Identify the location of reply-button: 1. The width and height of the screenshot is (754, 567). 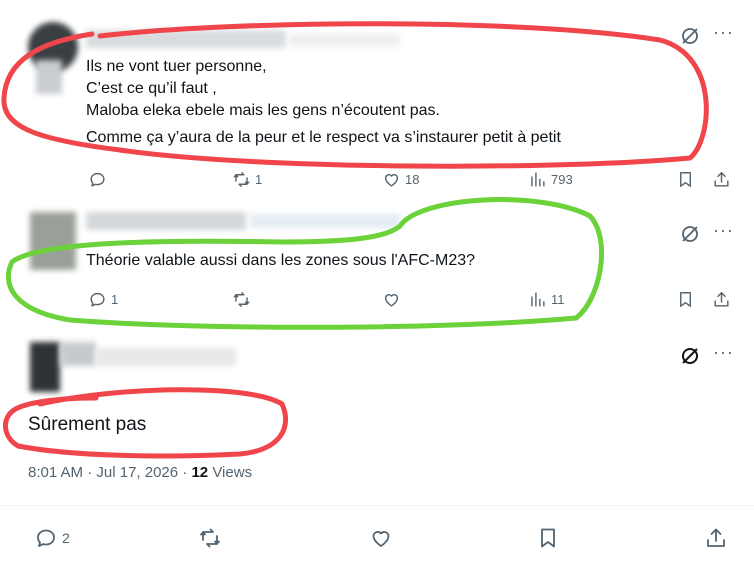
(103, 299).